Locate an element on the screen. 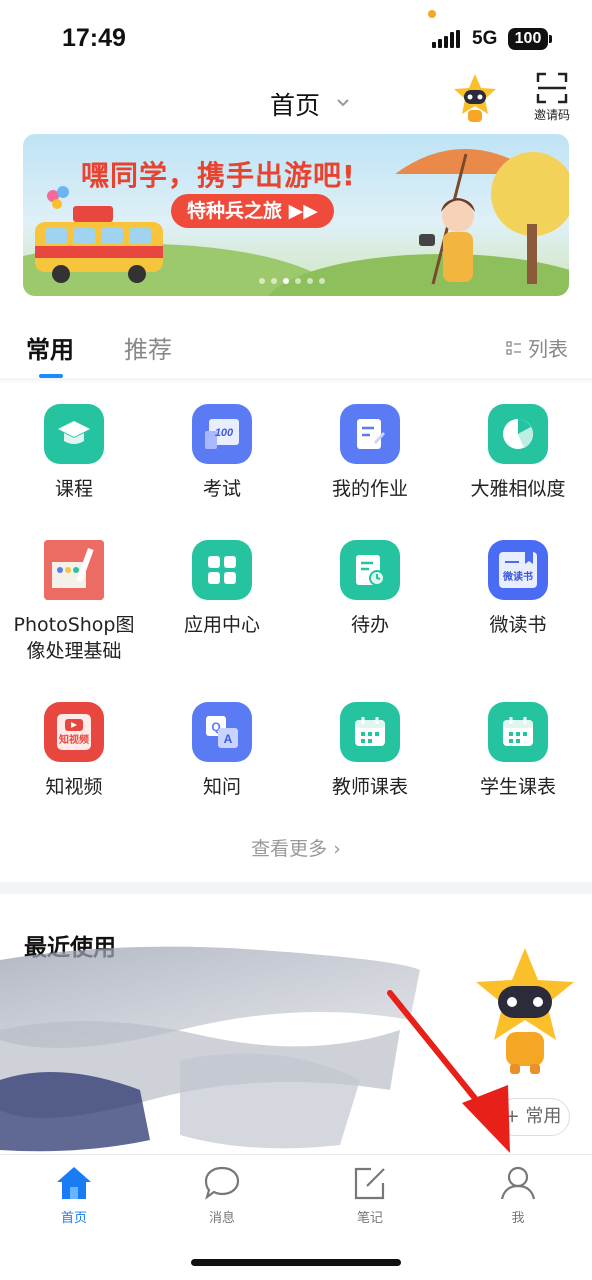  view-more-label: 查看更多 is located at coordinates (289, 849).